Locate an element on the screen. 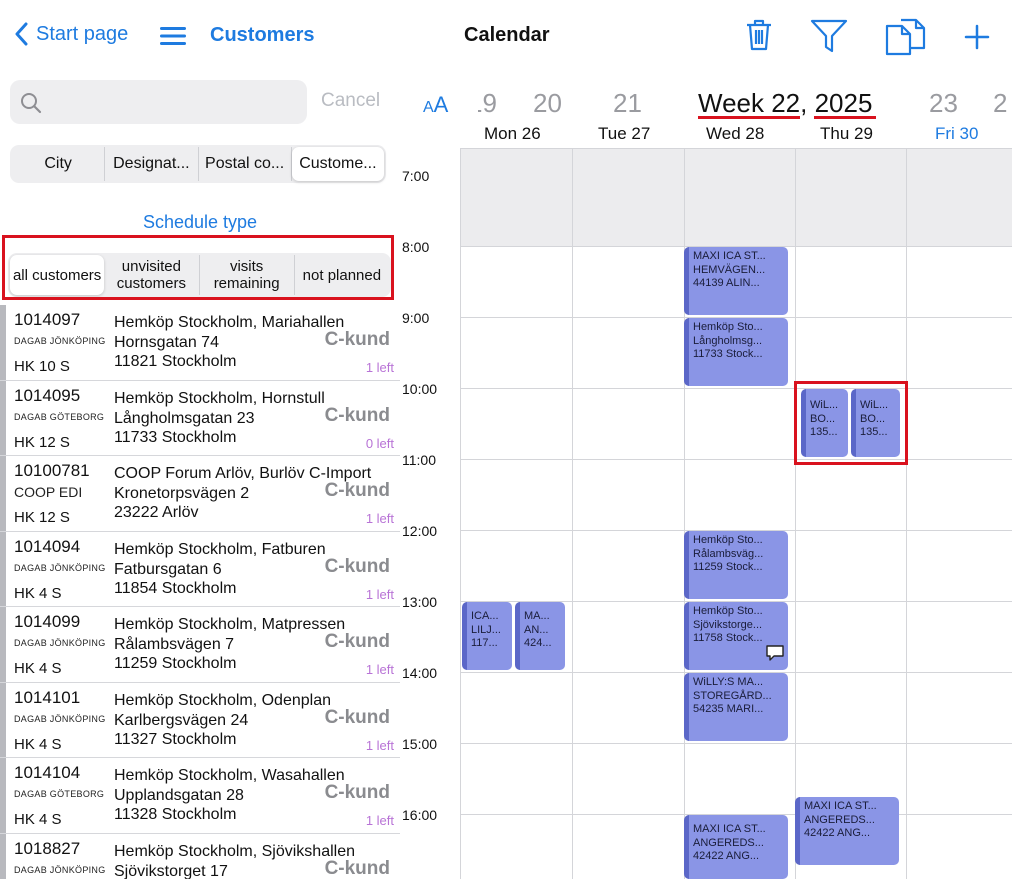 The height and width of the screenshot is (879, 1012). back-label: Start page is located at coordinates (82, 33).